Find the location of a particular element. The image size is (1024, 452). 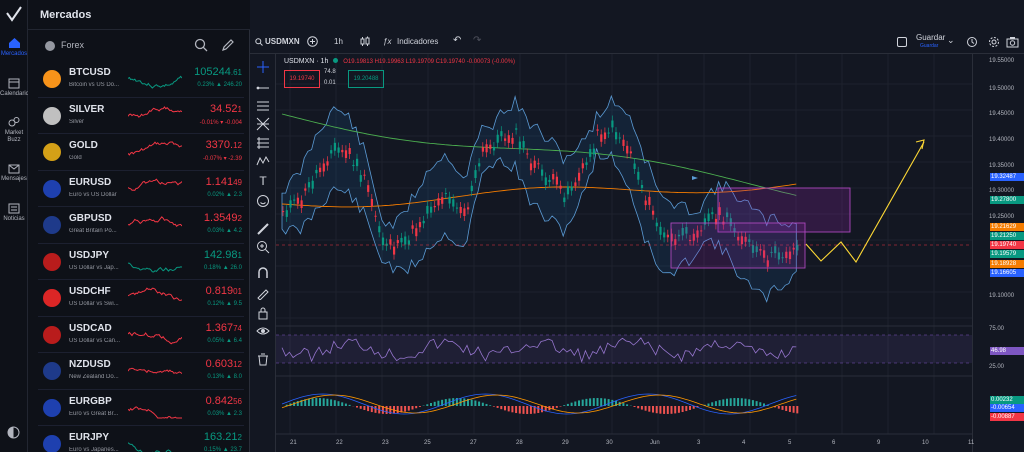

indicators-icon: ƒx is located at coordinates (387, 41).